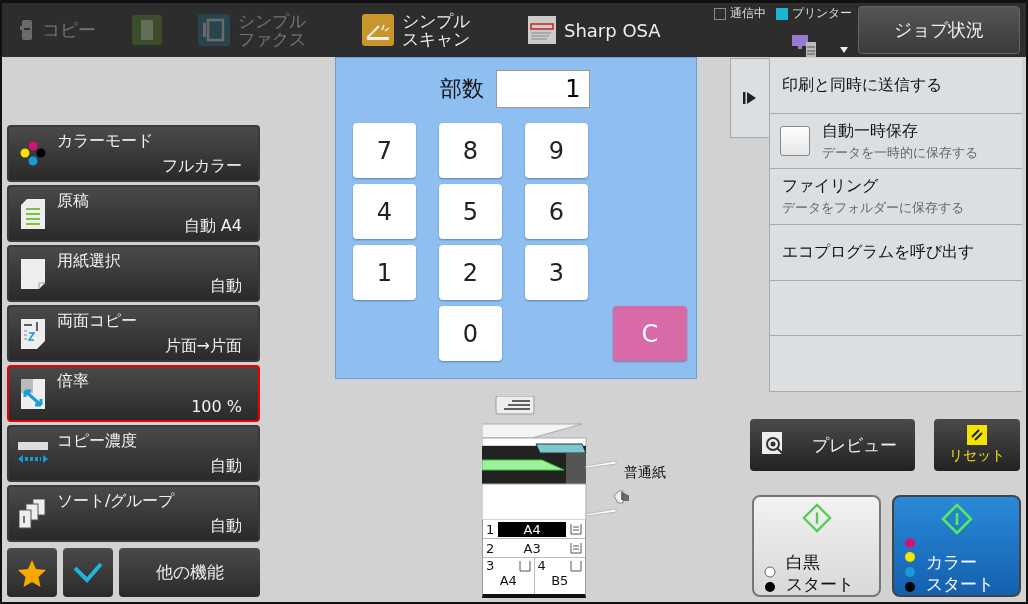 The image size is (1028, 604). Describe the element at coordinates (490, 548) in the screenshot. I see `tray-number: 2` at that location.